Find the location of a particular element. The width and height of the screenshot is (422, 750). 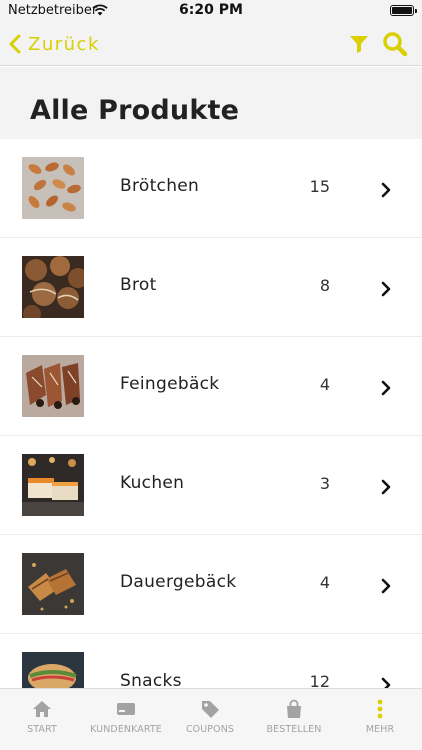

product-name: Kuchen is located at coordinates (152, 483).